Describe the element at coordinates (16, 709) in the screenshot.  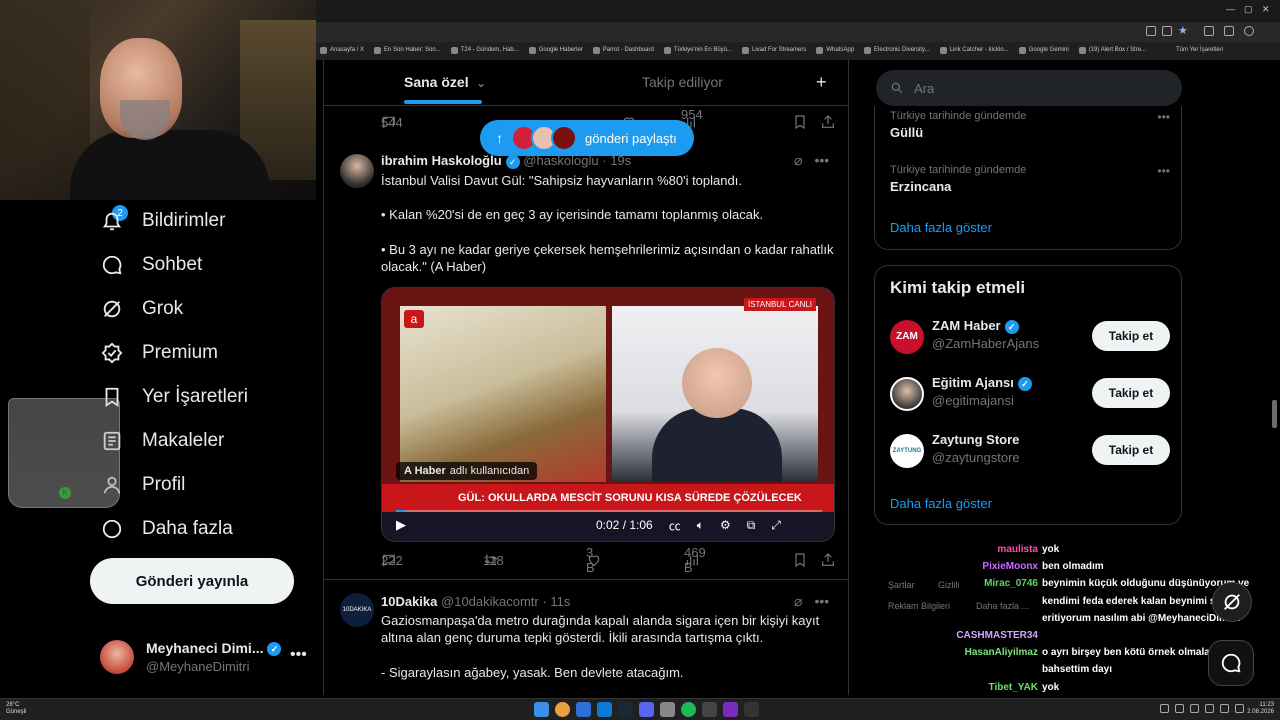
I see `weather-widget: 28°C Güneşli` at that location.